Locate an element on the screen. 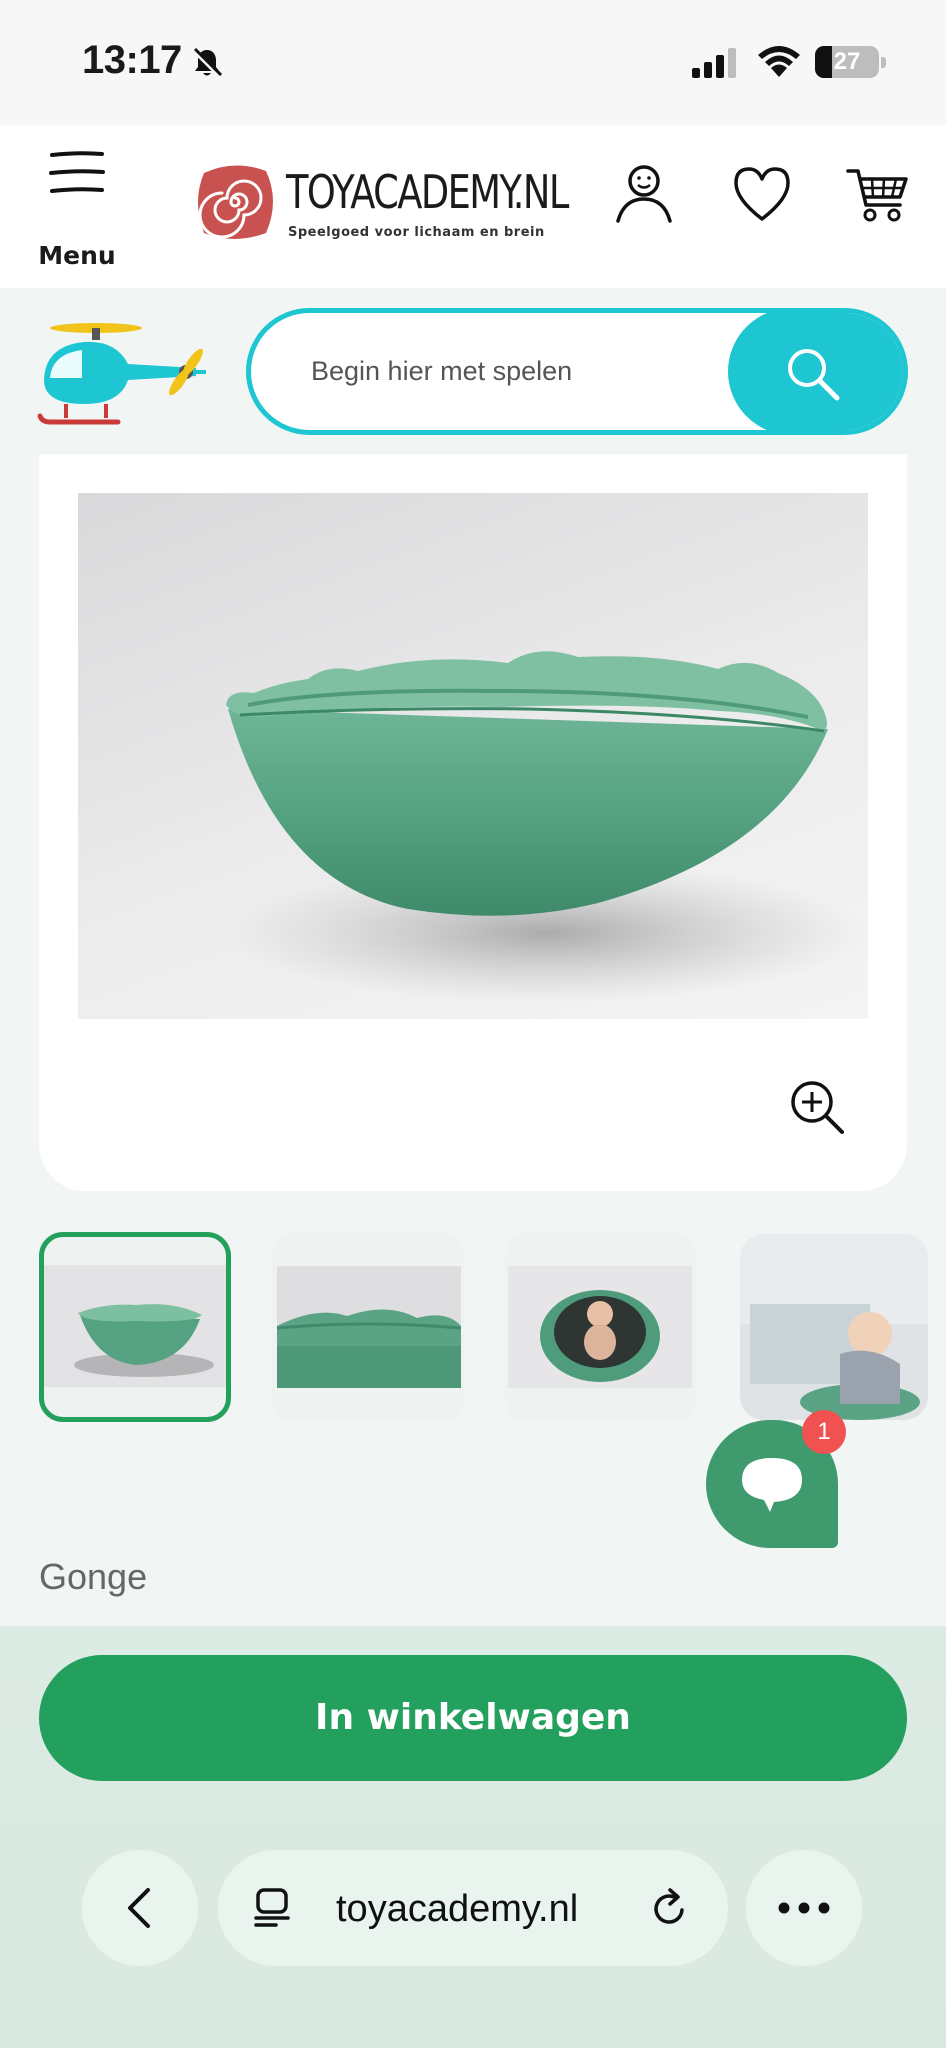 The image size is (946, 2048). chat-notification-badge: 1 is located at coordinates (824, 1432).